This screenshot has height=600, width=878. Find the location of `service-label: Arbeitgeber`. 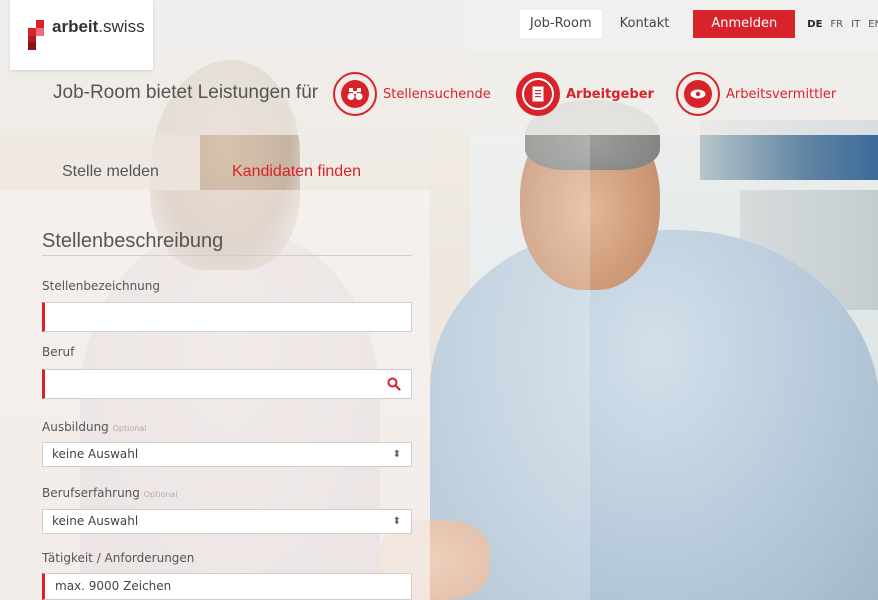

service-label: Arbeitgeber is located at coordinates (610, 94).